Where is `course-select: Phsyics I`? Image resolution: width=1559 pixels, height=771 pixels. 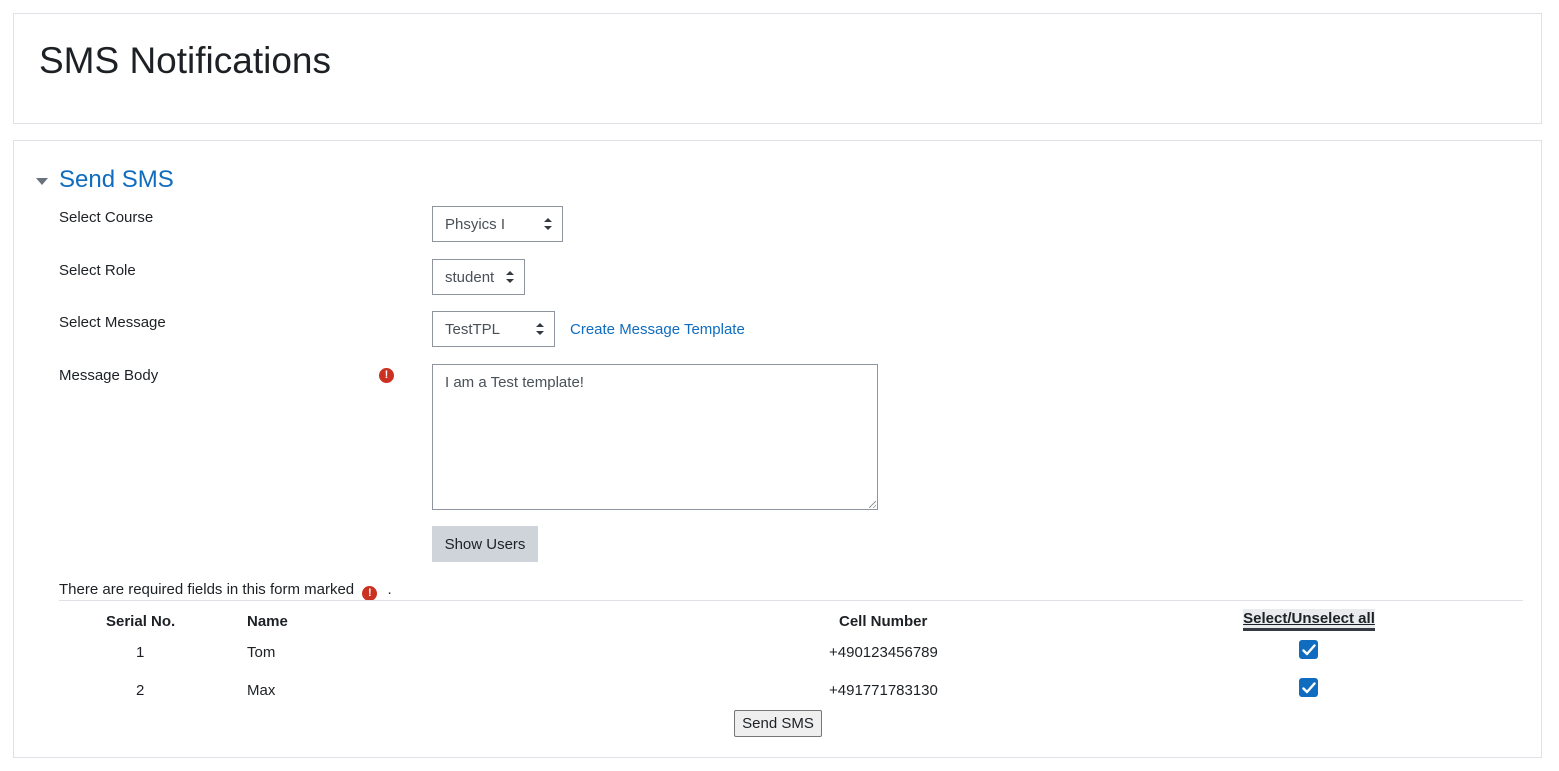 course-select: Phsyics I is located at coordinates (497, 224).